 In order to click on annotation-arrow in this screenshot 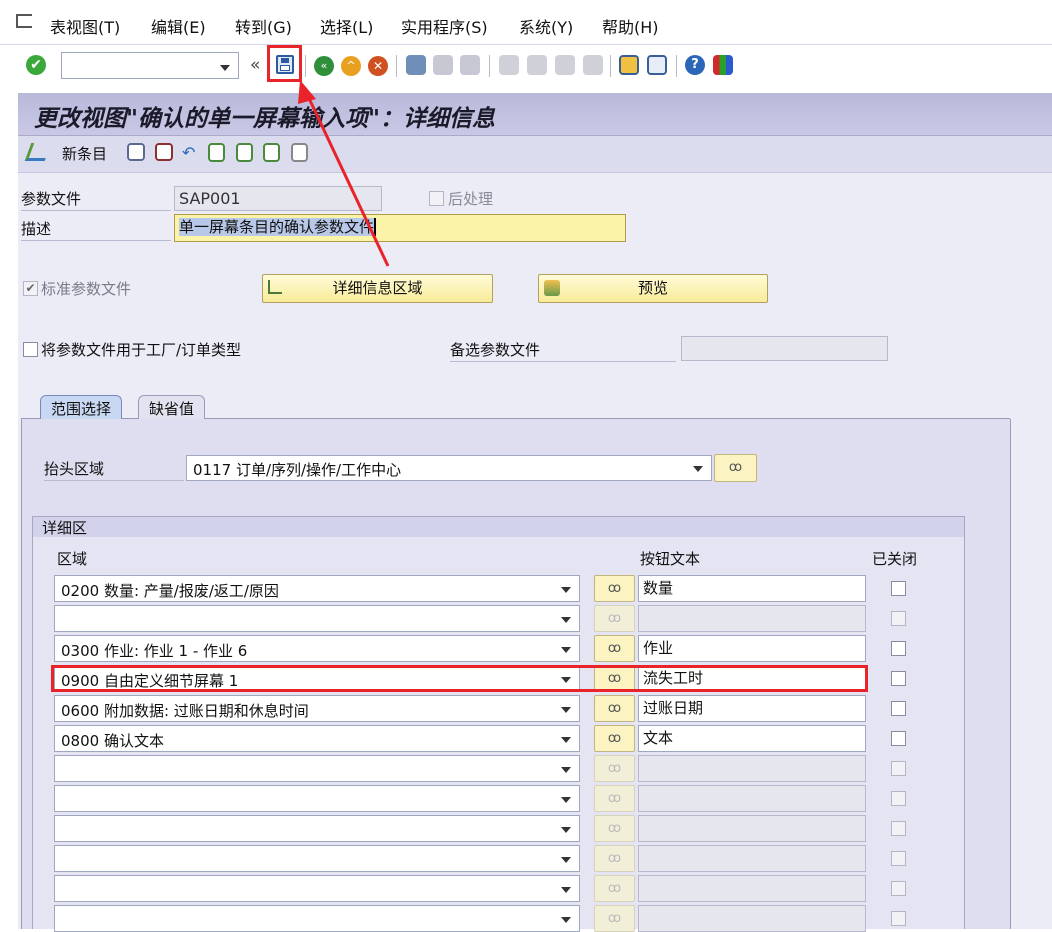, I will do `click(344, 173)`.